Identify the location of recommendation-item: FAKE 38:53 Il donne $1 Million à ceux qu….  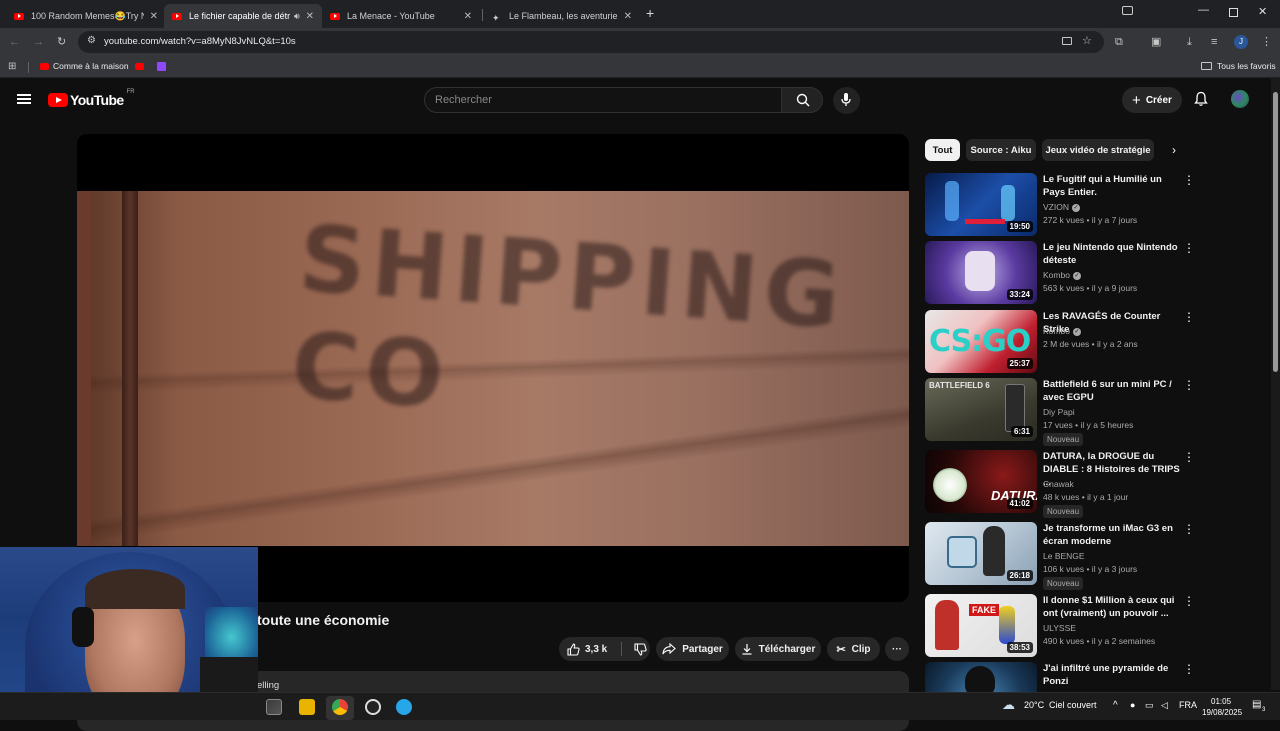
(1060, 625).